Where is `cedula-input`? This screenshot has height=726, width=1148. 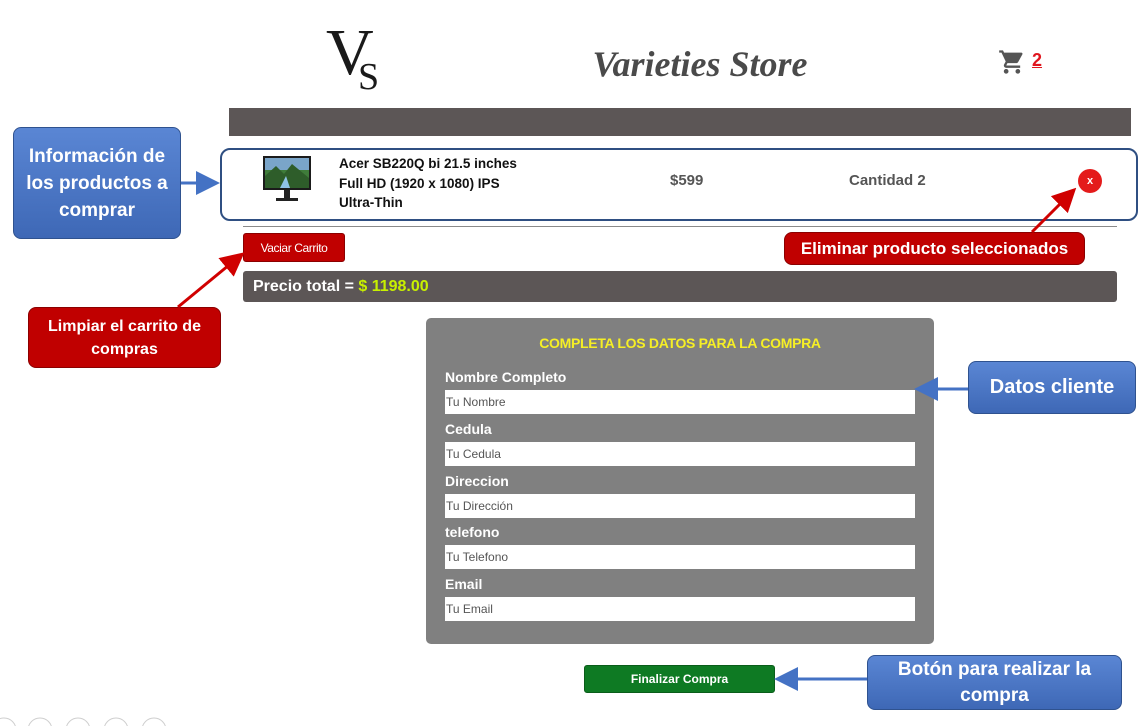
cedula-input is located at coordinates (680, 454).